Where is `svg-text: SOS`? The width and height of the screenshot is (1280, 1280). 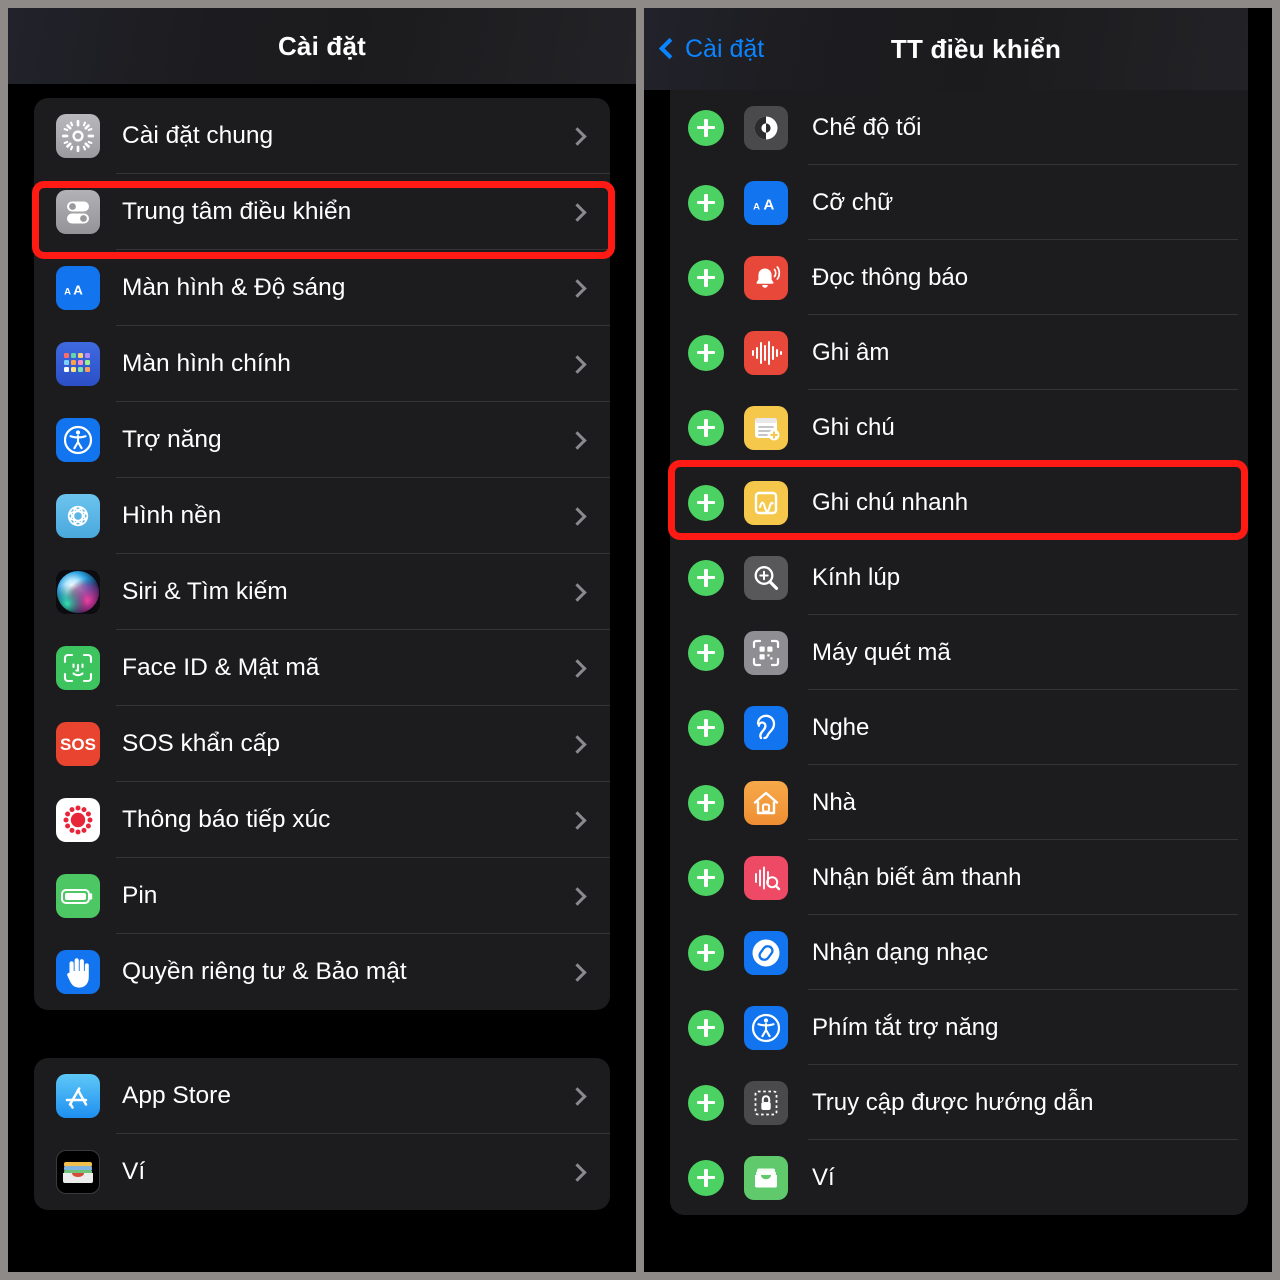 svg-text: SOS is located at coordinates (78, 744).